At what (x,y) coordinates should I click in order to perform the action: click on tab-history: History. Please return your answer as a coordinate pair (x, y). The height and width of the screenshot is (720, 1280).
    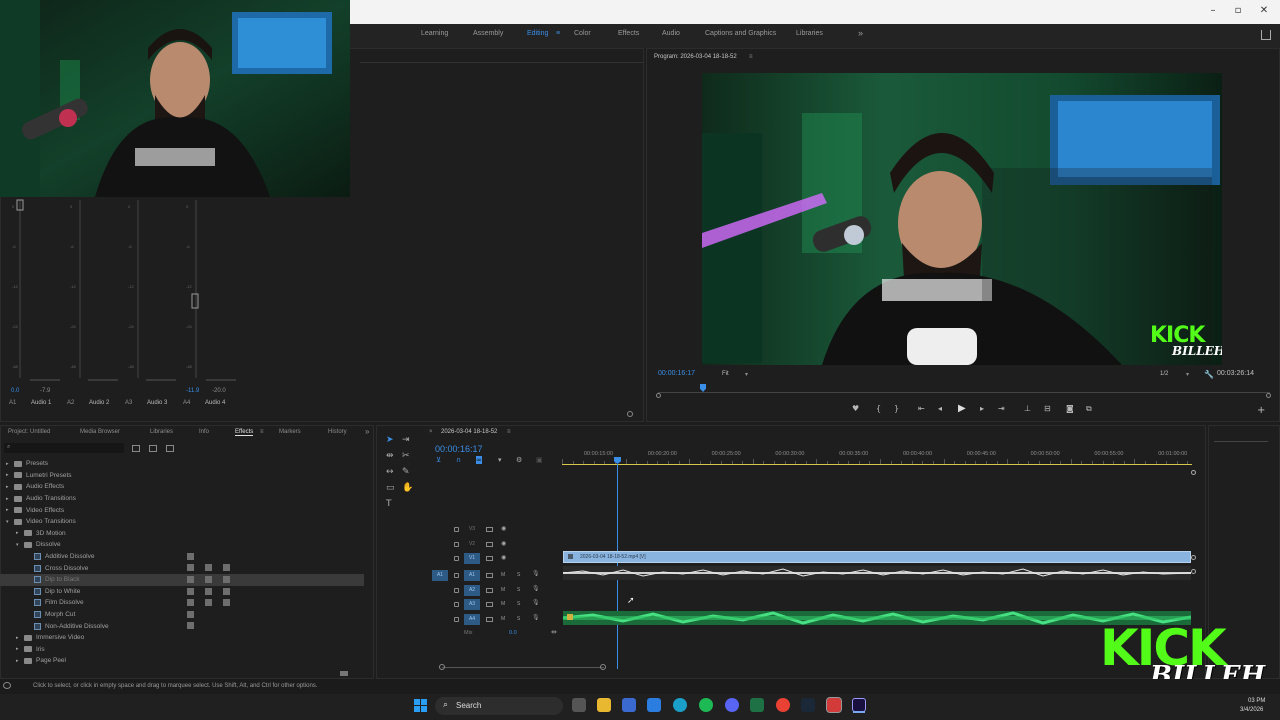
    Looking at the image, I should click on (337, 432).